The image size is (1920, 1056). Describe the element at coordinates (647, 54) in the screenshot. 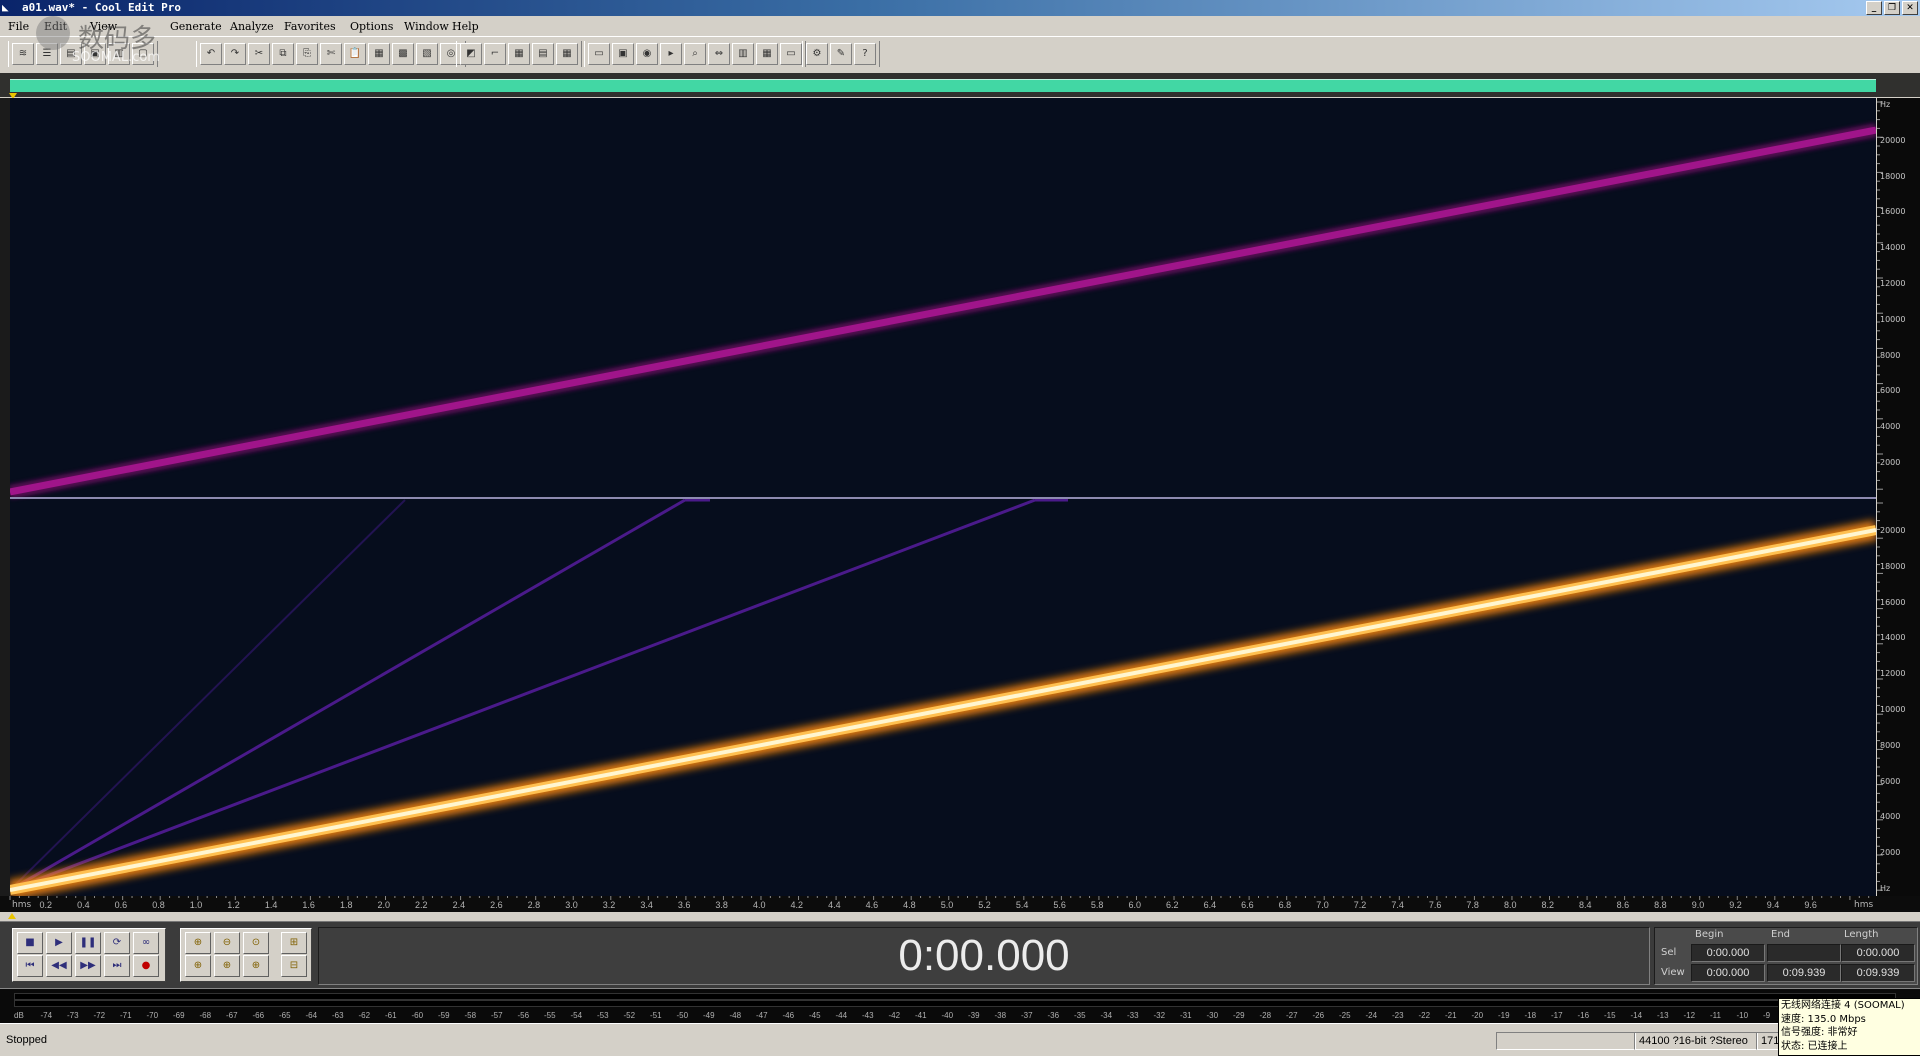

I see `cd-player-icon: ◉` at that location.